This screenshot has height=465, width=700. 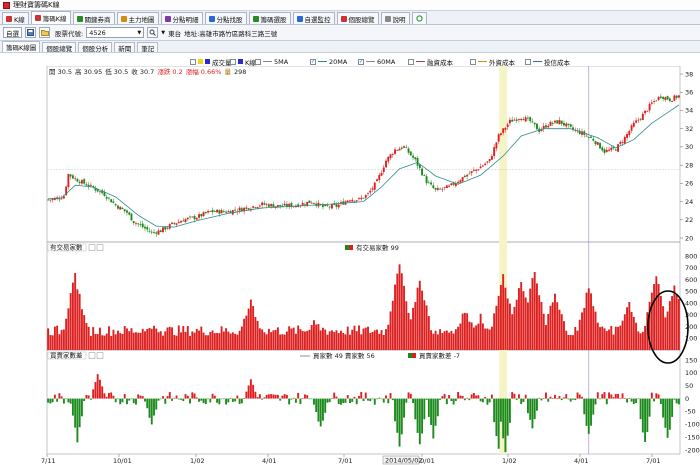 I want to click on tab-sub-2: 個股分析, so click(x=95, y=47).